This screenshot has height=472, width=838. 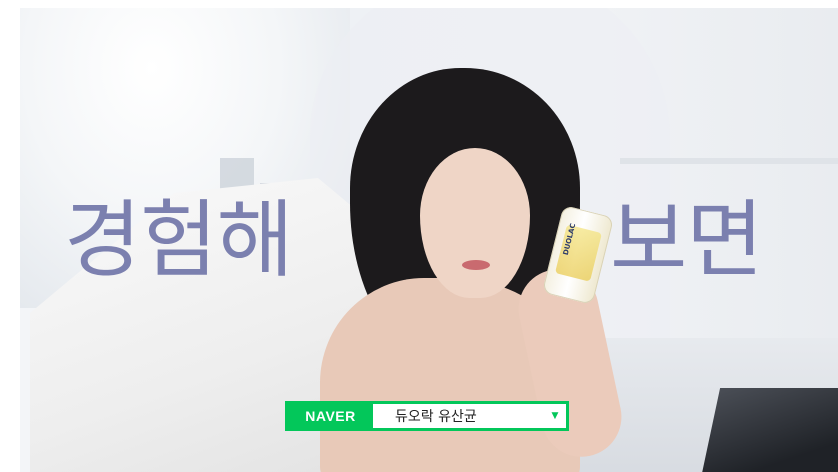 I want to click on kitchen-shelf, so click(x=729, y=161).